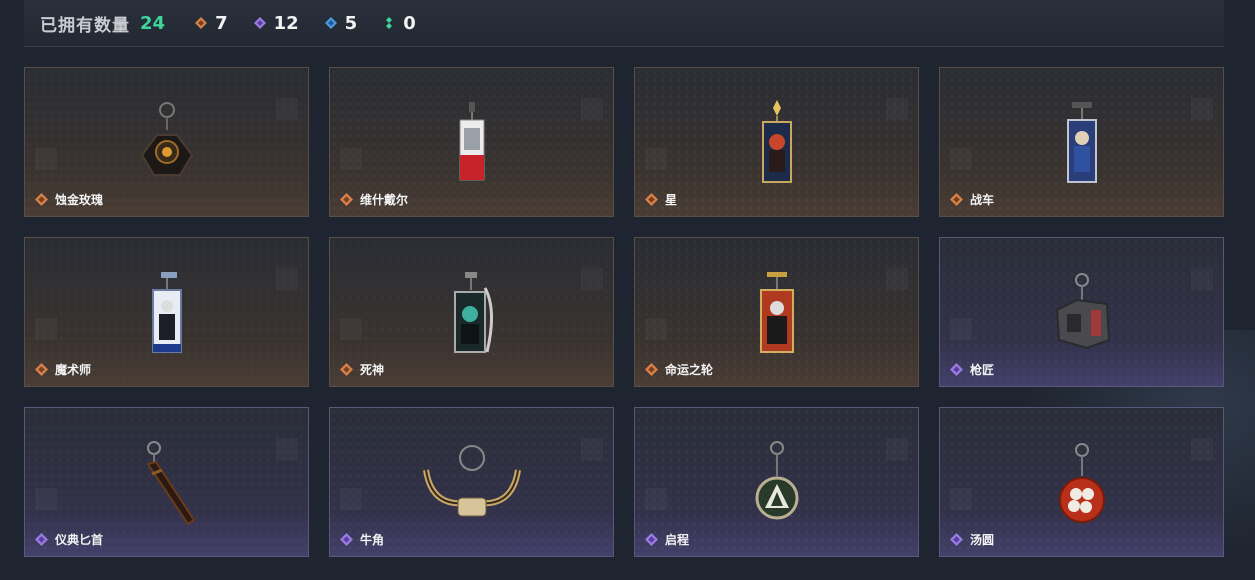 The image size is (1255, 580). Describe the element at coordinates (384, 200) in the screenshot. I see `pendant-name: 维什戴尔` at that location.